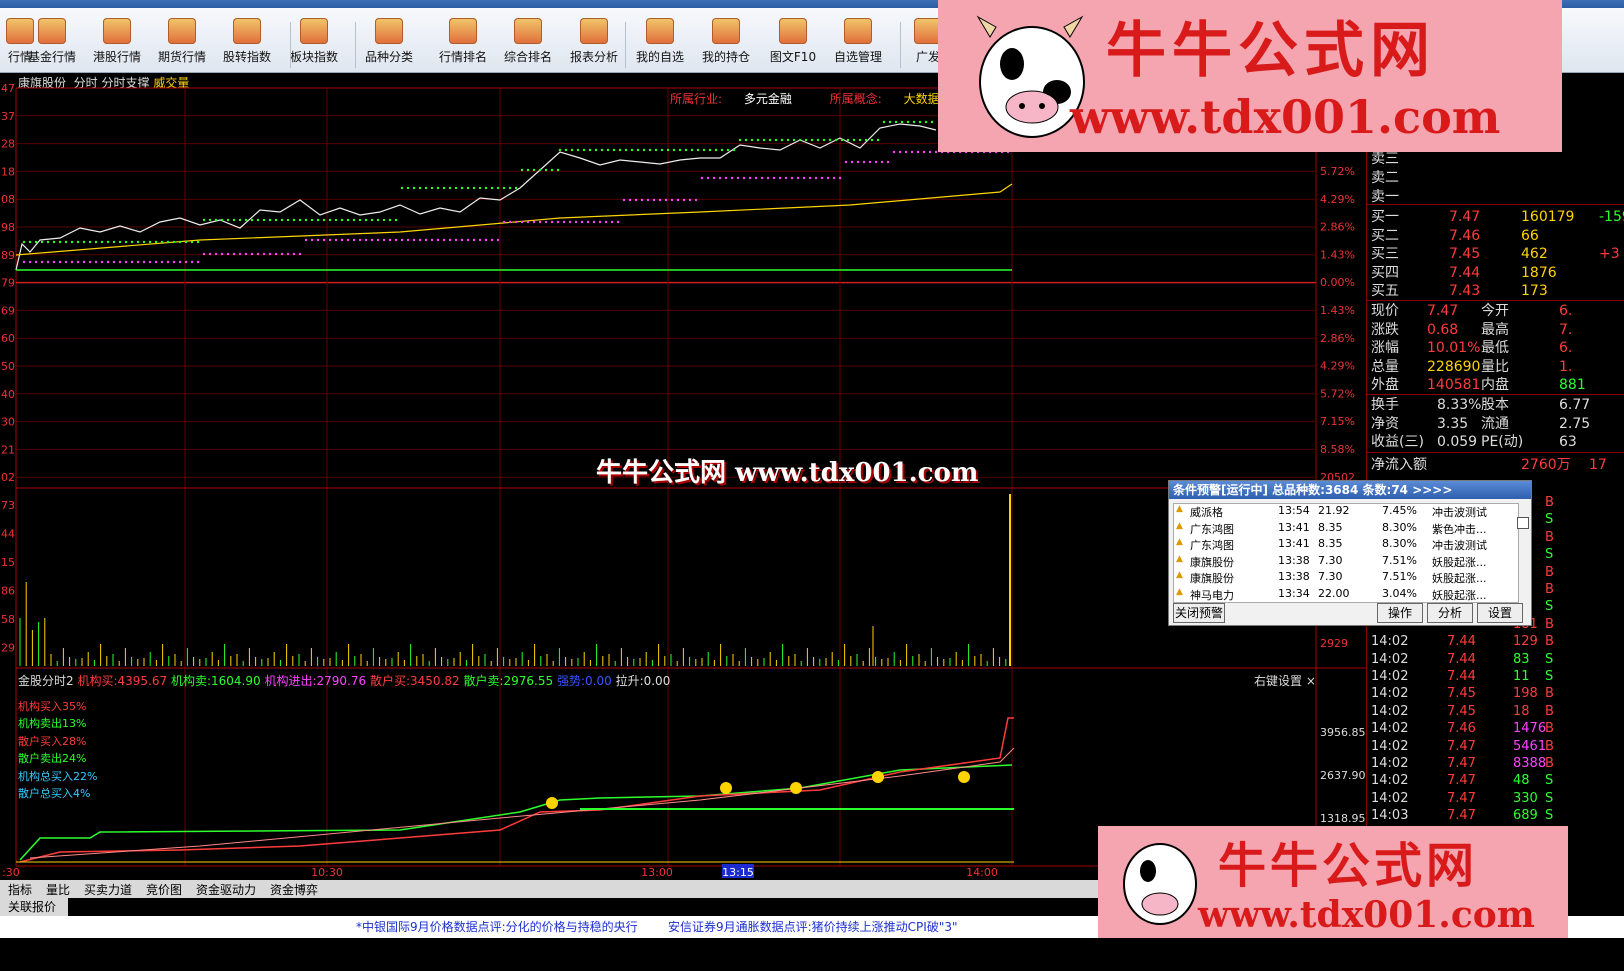 The image size is (1624, 971). I want to click on tick-price: 7.47, so click(1461, 816).